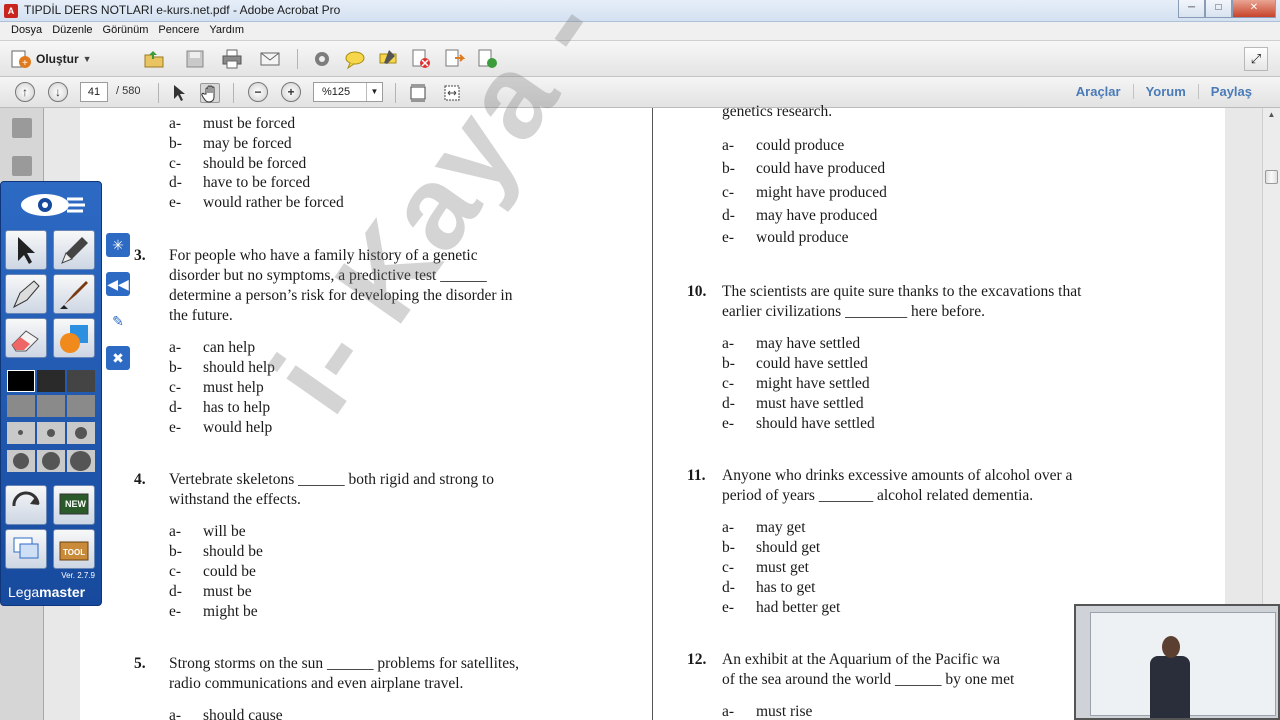 This screenshot has height=720, width=1280. Describe the element at coordinates (765, 567) in the screenshot. I see `option: c-must get` at that location.